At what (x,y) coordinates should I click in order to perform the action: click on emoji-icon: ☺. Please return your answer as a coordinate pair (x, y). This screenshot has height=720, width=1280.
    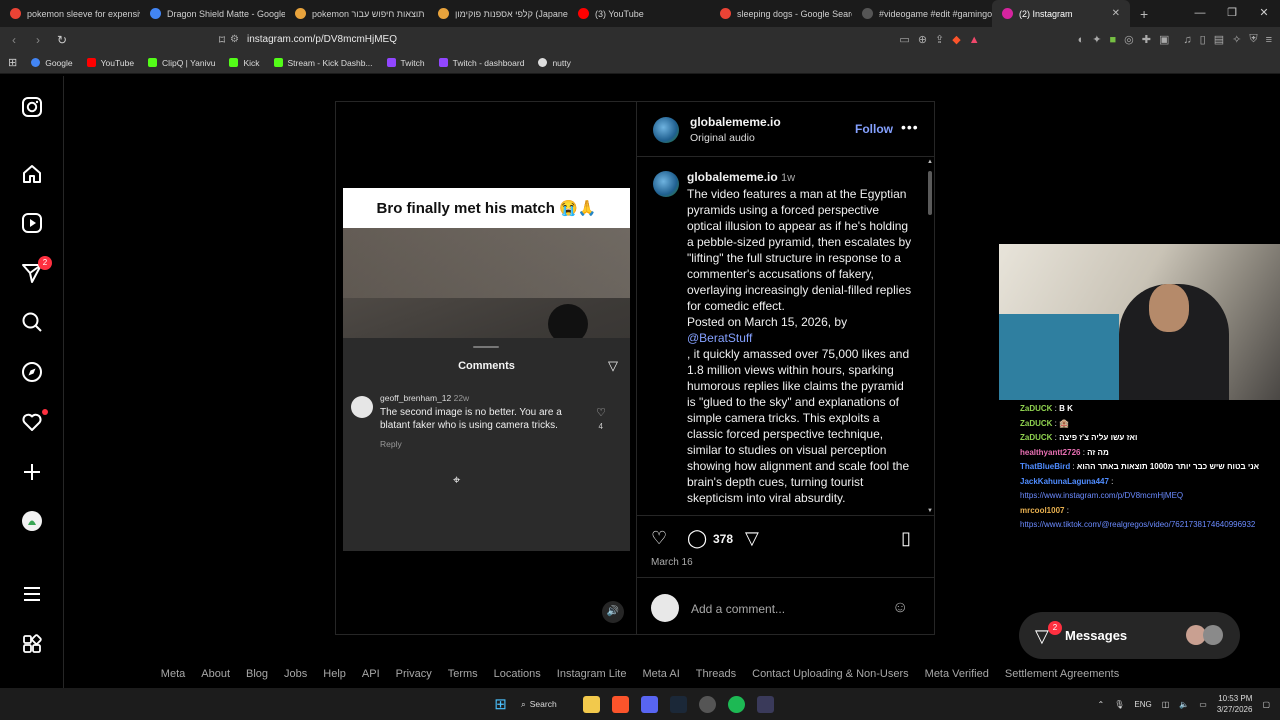
    Looking at the image, I should click on (900, 608).